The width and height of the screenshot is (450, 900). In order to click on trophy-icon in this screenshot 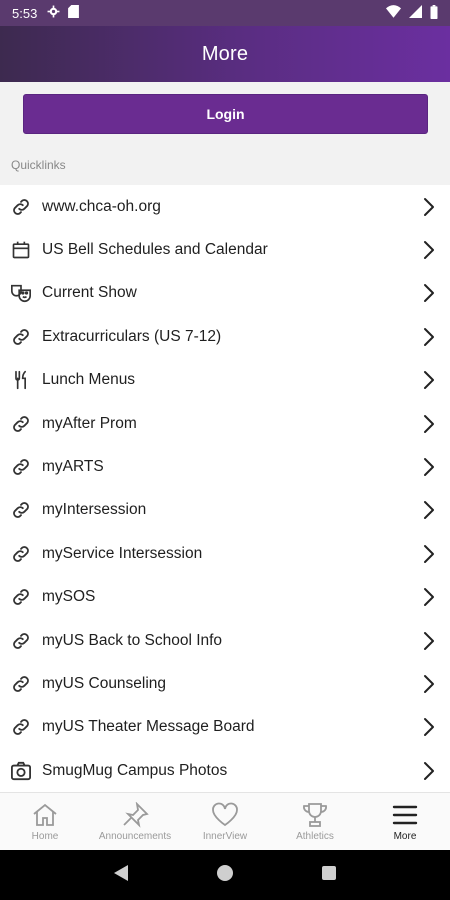, I will do `click(315, 815)`.